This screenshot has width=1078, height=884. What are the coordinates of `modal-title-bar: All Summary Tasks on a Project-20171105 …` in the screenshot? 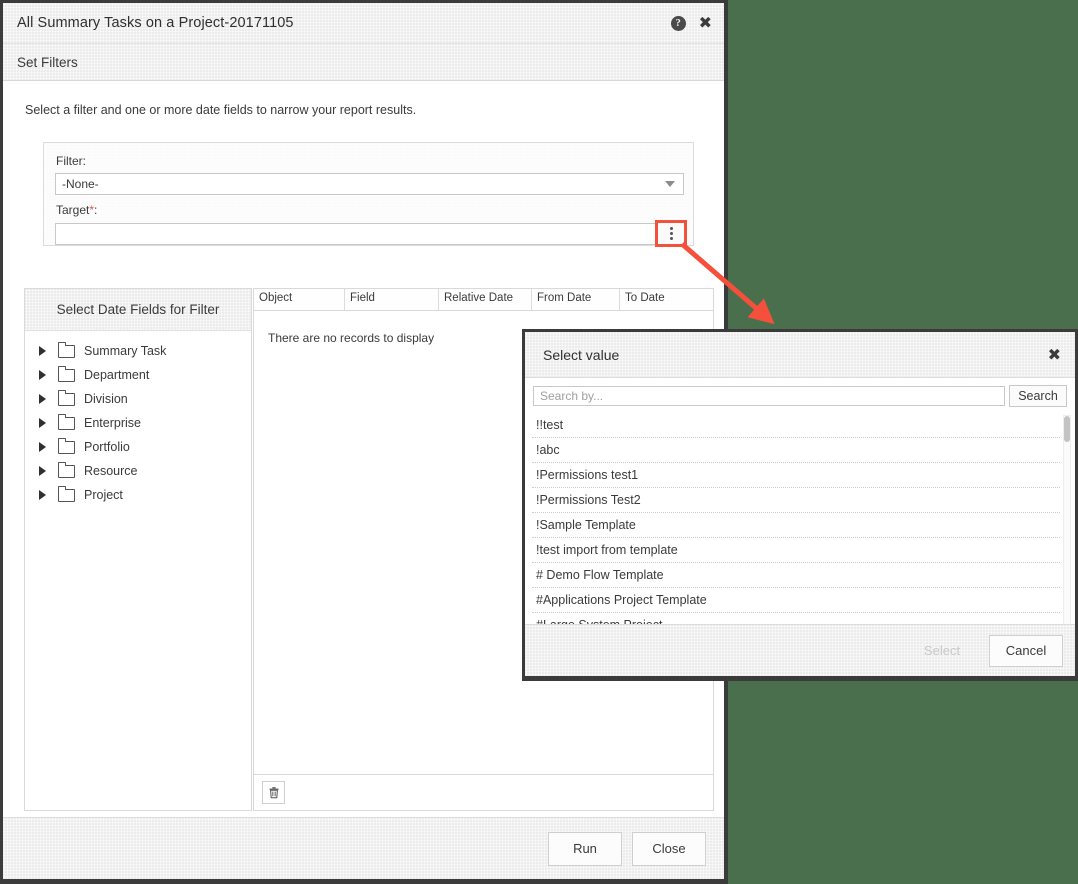 It's located at (363, 23).